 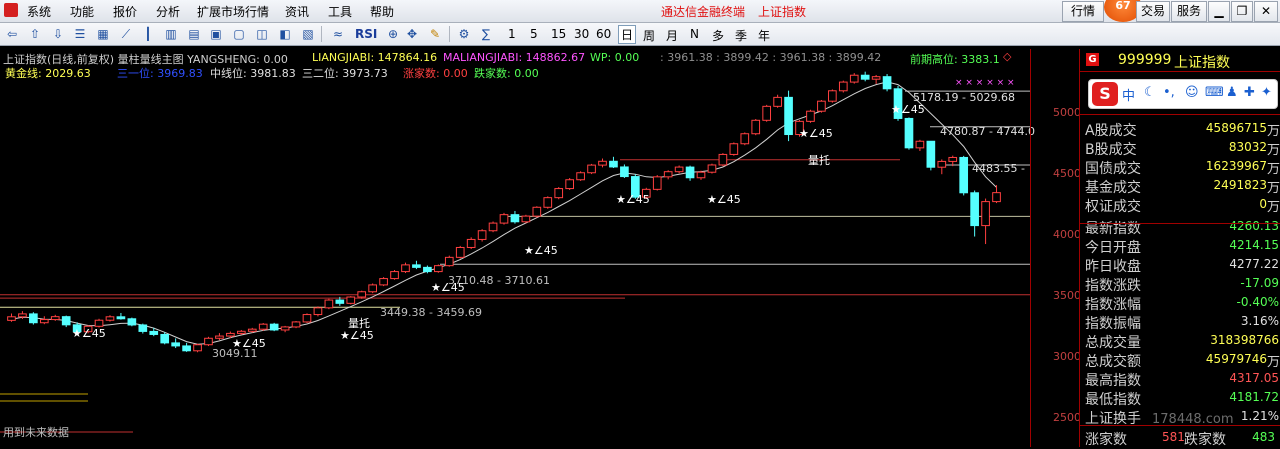 What do you see at coordinates (148, 34) in the screenshot?
I see `candle-chart-icon: ┃` at bounding box center [148, 34].